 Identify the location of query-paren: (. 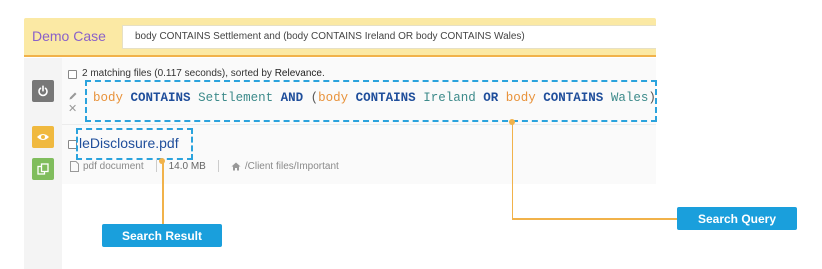
(314, 98).